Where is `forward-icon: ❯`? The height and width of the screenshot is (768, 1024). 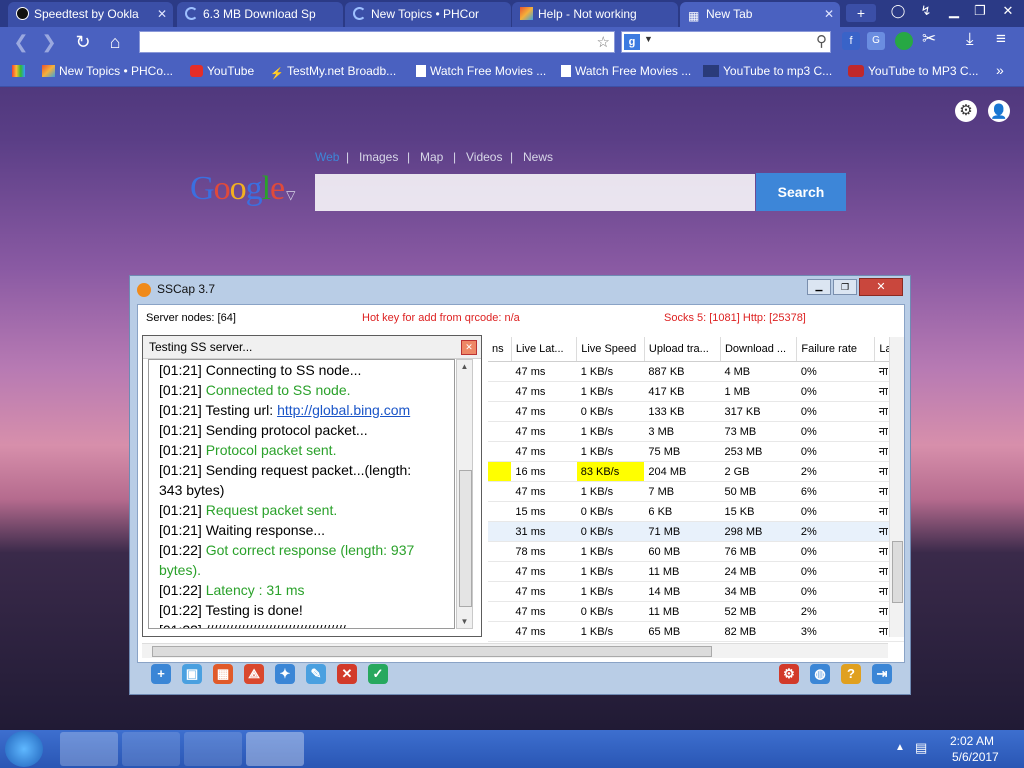
forward-icon: ❯ is located at coordinates (49, 42).